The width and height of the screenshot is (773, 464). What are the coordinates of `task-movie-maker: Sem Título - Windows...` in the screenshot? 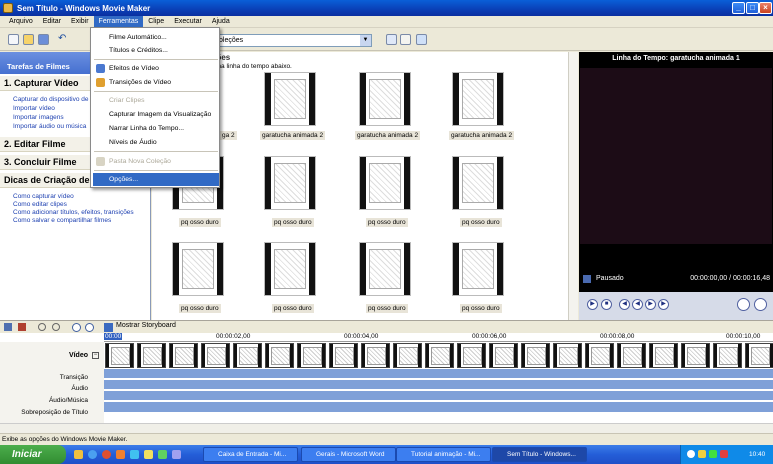 It's located at (539, 454).